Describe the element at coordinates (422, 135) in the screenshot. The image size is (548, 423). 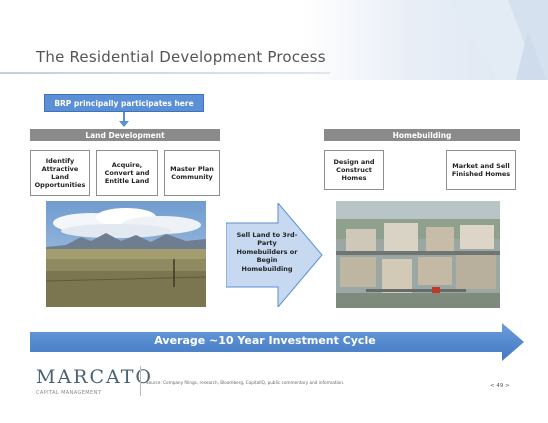
I see `homebuilding-header: Homebuilding` at that location.